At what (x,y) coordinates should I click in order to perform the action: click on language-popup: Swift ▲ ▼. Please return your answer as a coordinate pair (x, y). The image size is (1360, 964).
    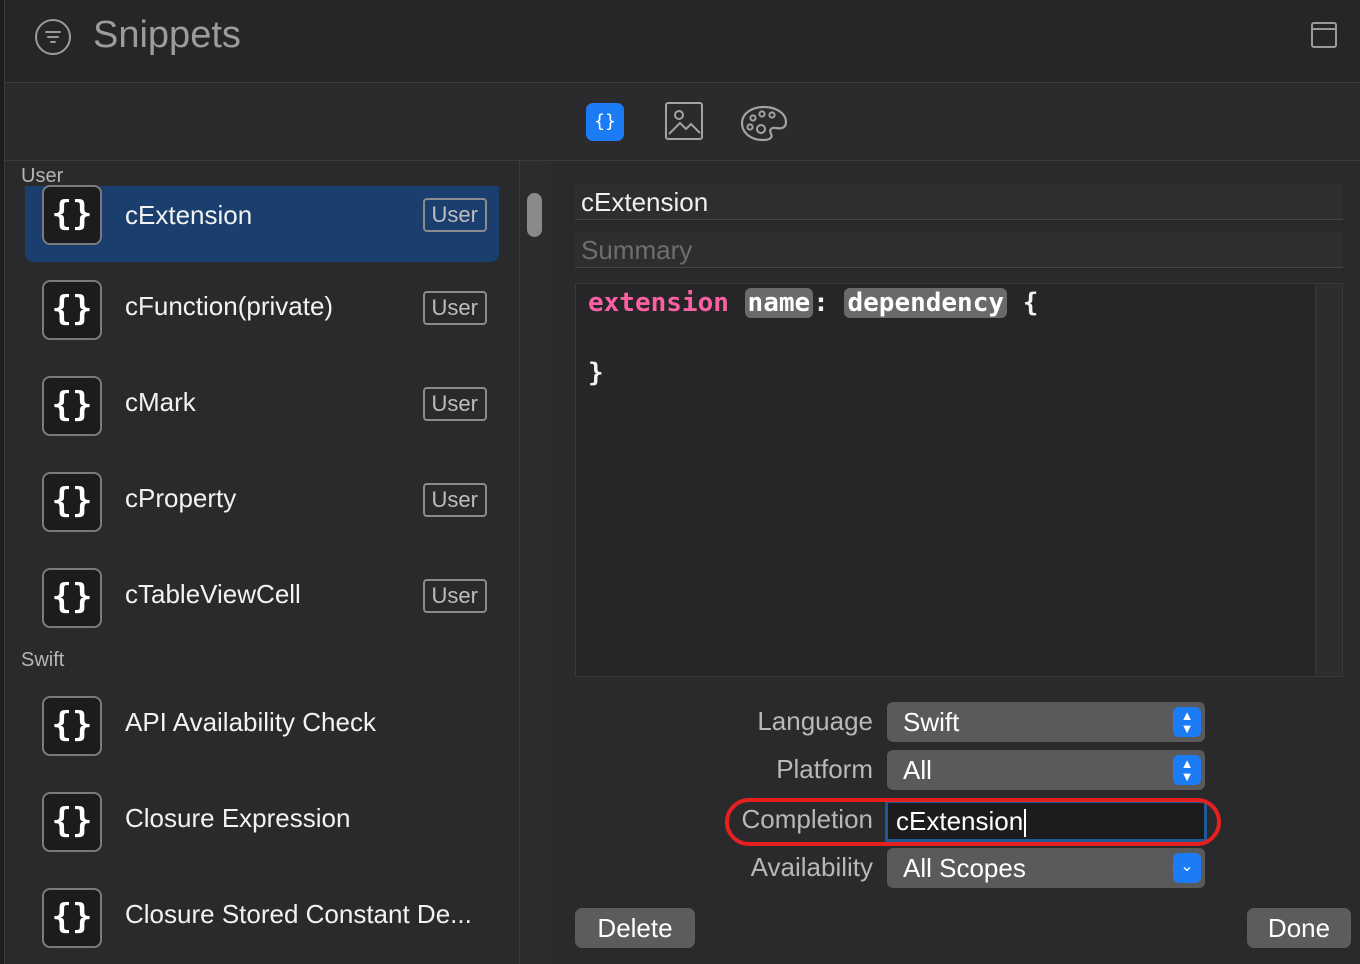
    Looking at the image, I should click on (1046, 722).